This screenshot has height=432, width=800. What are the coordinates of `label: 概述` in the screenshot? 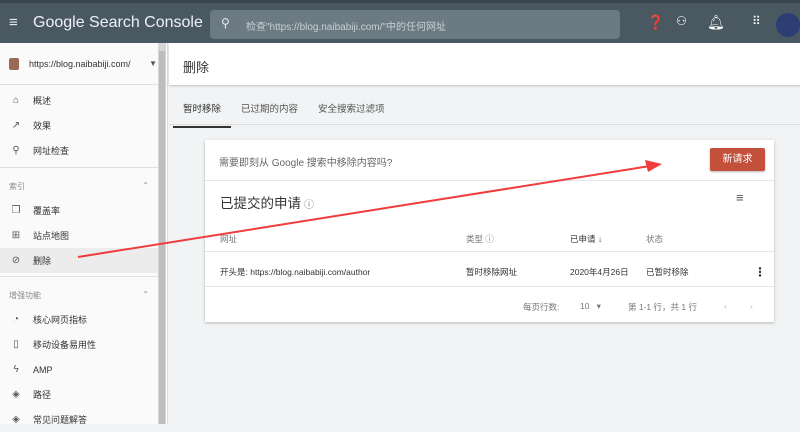 It's located at (42, 101).